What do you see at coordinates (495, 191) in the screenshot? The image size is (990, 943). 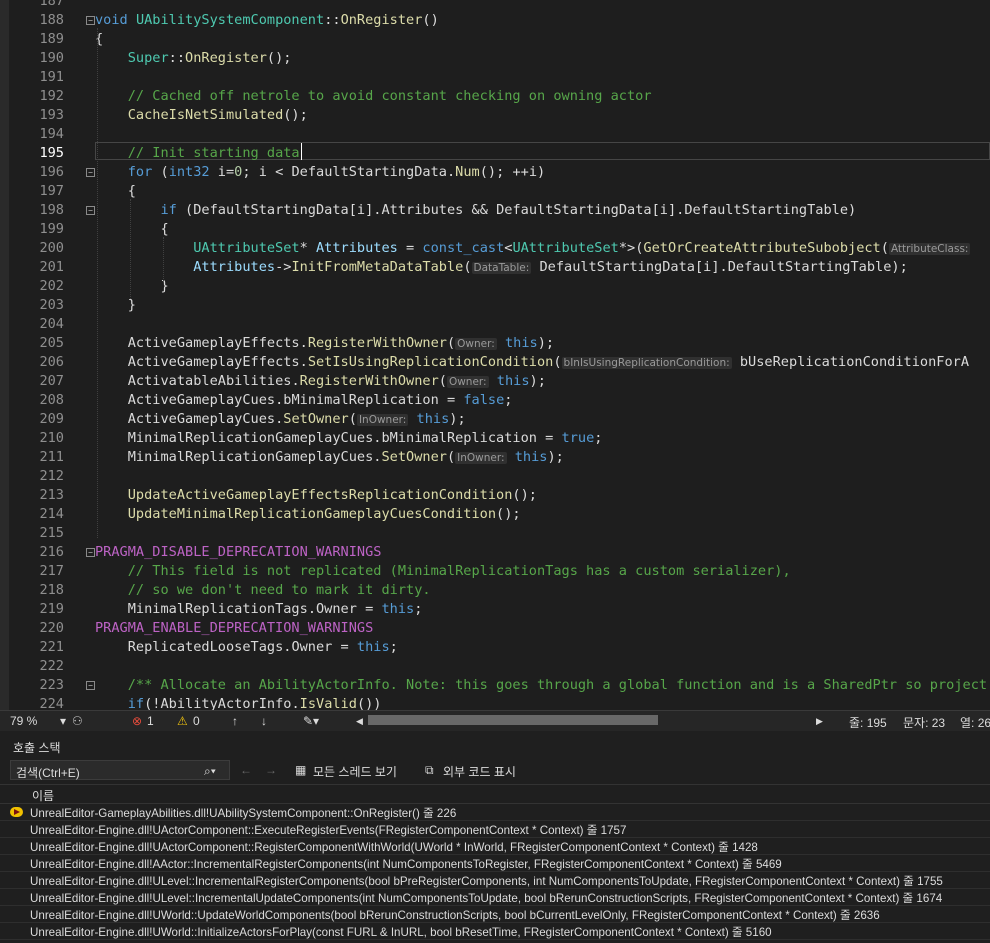 I see `code-line: 197 {` at bounding box center [495, 191].